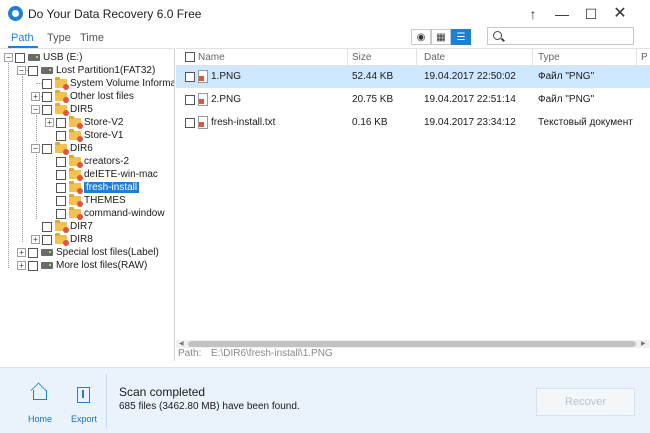  What do you see at coordinates (89, 135) in the screenshot?
I see `tree-node-store-v1: Store-V1` at bounding box center [89, 135].